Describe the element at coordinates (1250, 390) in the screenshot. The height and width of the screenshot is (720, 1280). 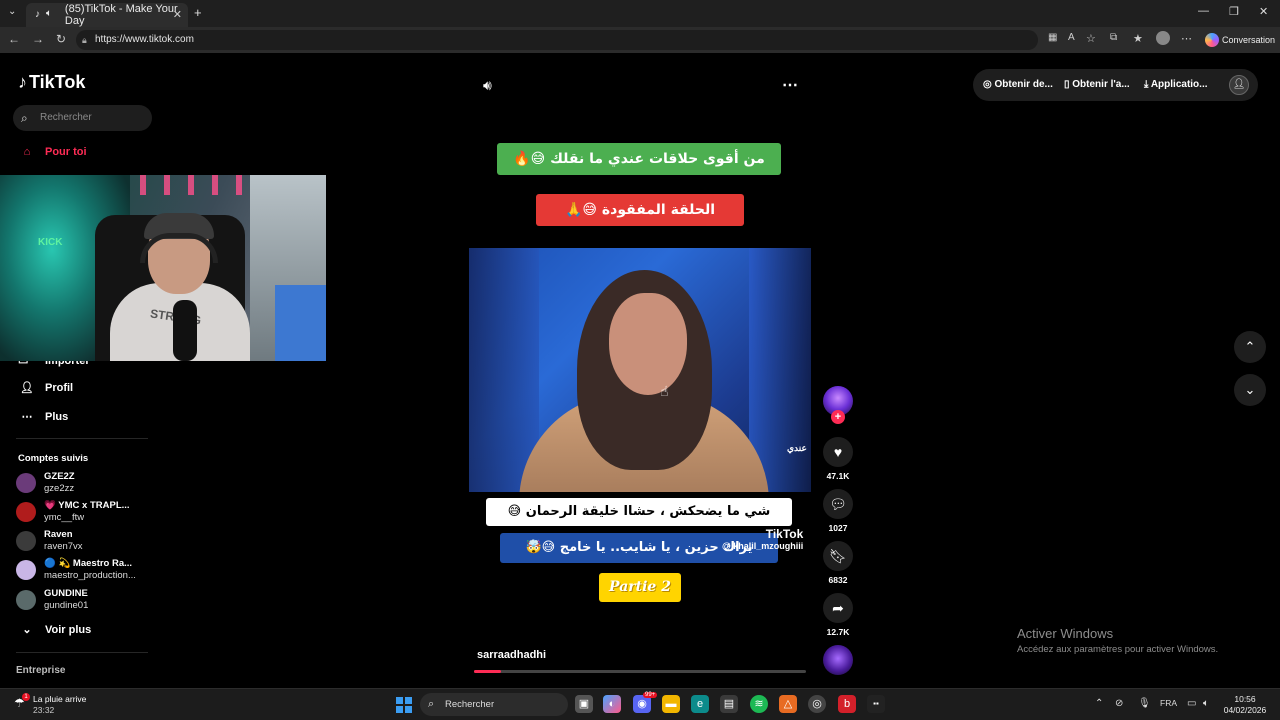
I see `next-video-button: ⌄` at that location.